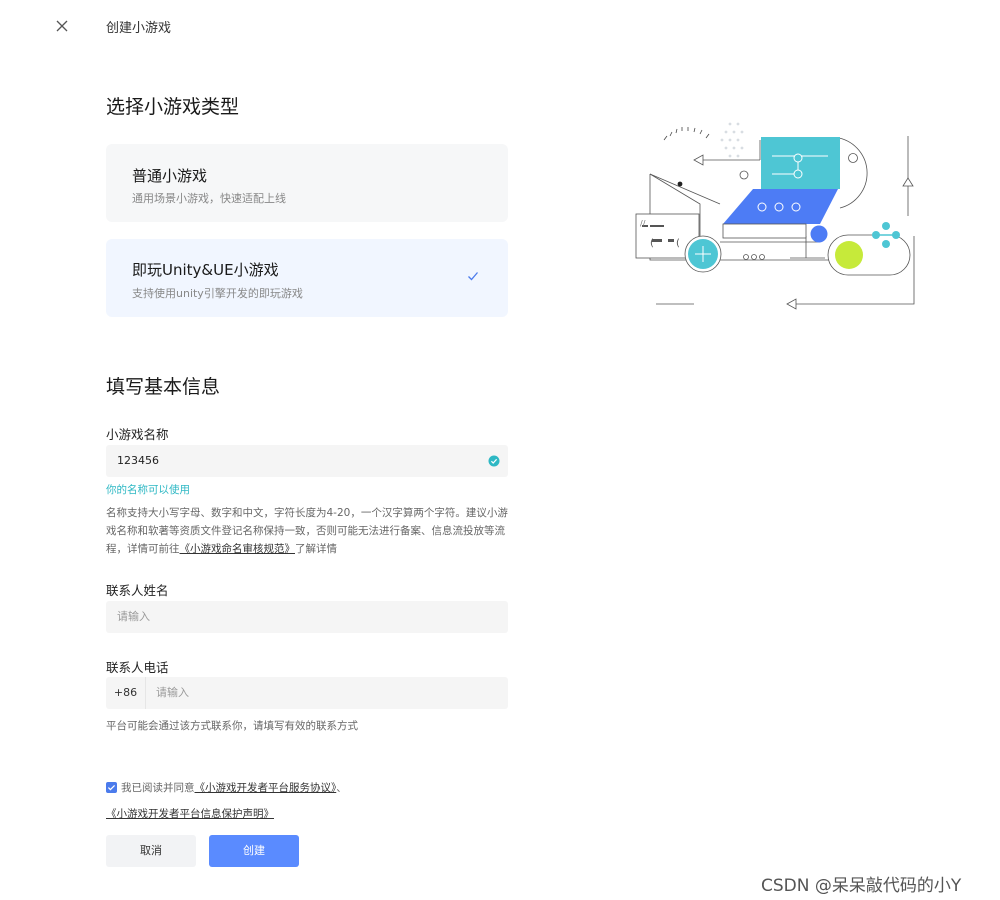 The height and width of the screenshot is (900, 1000). What do you see at coordinates (62, 26) in the screenshot?
I see `close-icon` at bounding box center [62, 26].